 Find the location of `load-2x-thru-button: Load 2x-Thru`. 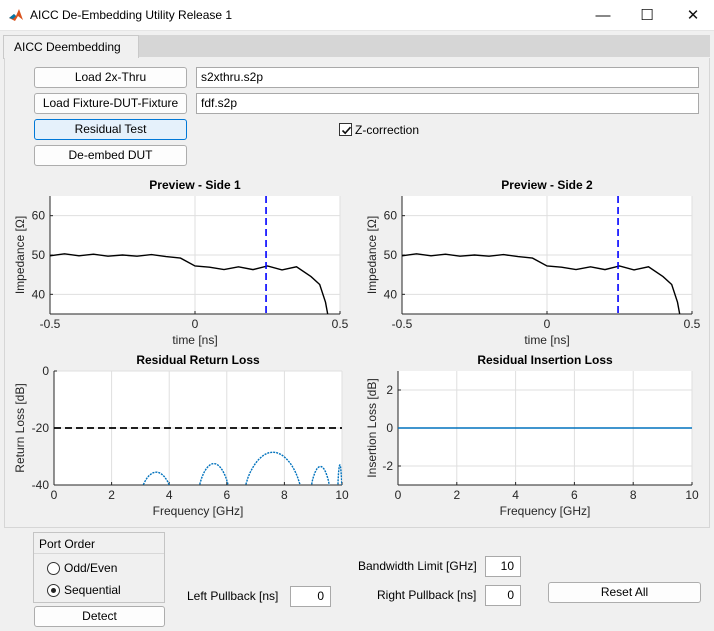

load-2x-thru-button: Load 2x-Thru is located at coordinates (110, 77).